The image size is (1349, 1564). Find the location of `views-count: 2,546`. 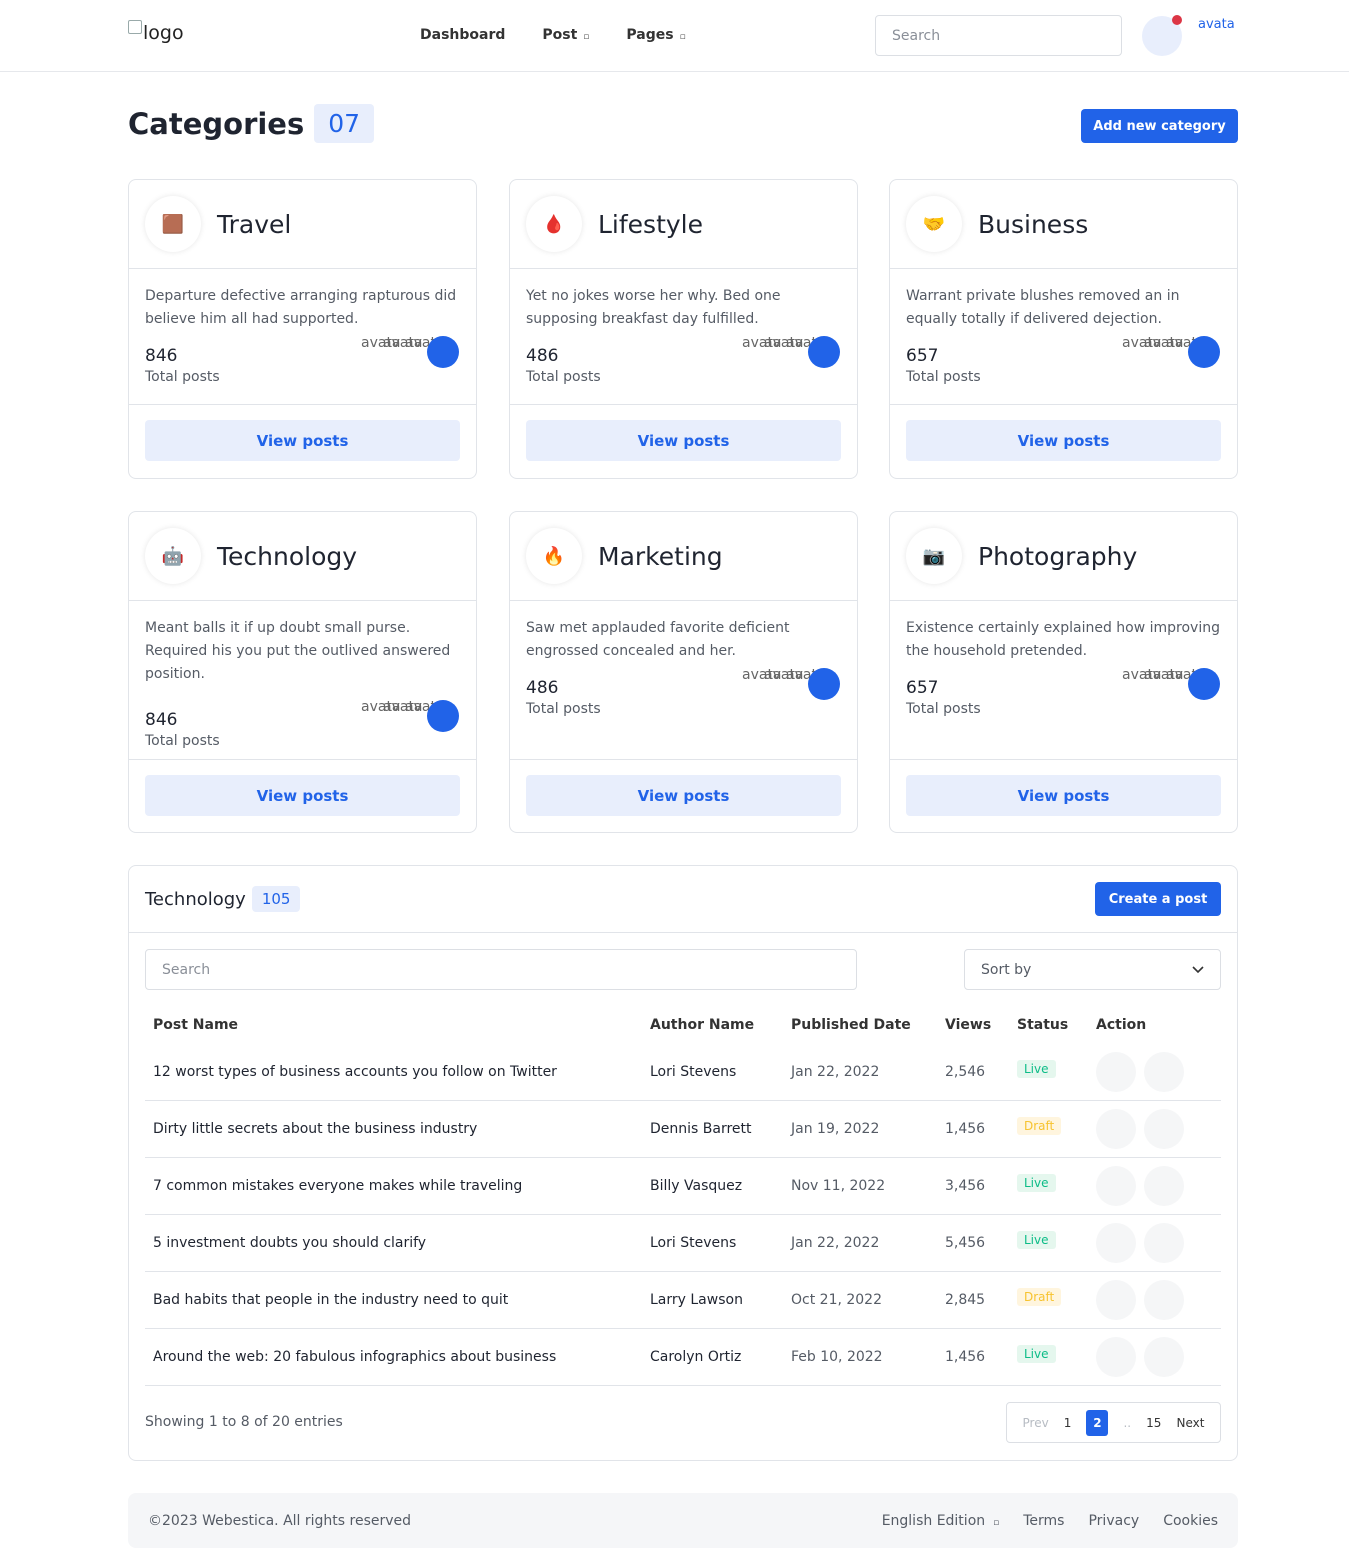

views-count: 2,546 is located at coordinates (965, 1072).